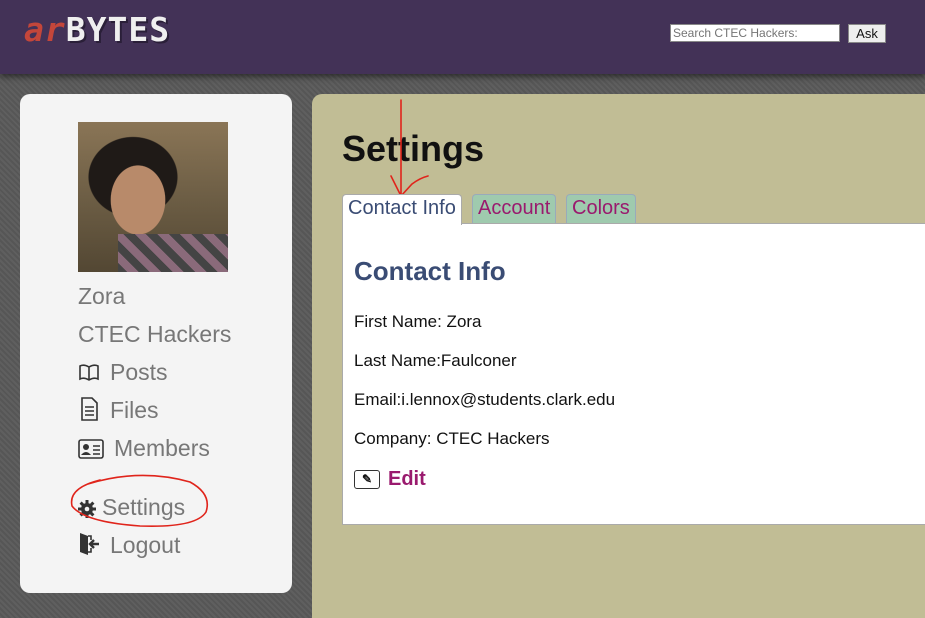 The height and width of the screenshot is (618, 925). What do you see at coordinates (89, 543) in the screenshot?
I see `logout-icon` at bounding box center [89, 543].